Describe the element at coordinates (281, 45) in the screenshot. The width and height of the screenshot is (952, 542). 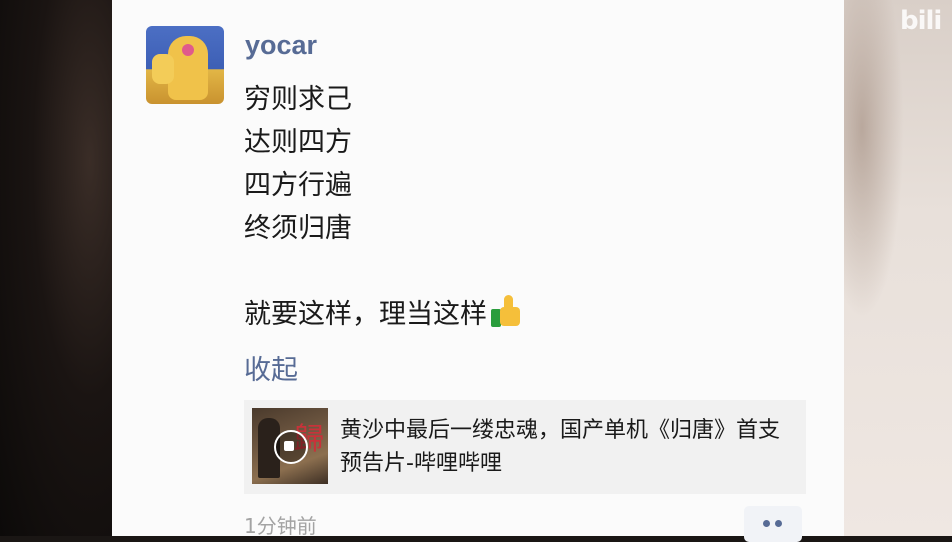
I see `username: yocar` at that location.